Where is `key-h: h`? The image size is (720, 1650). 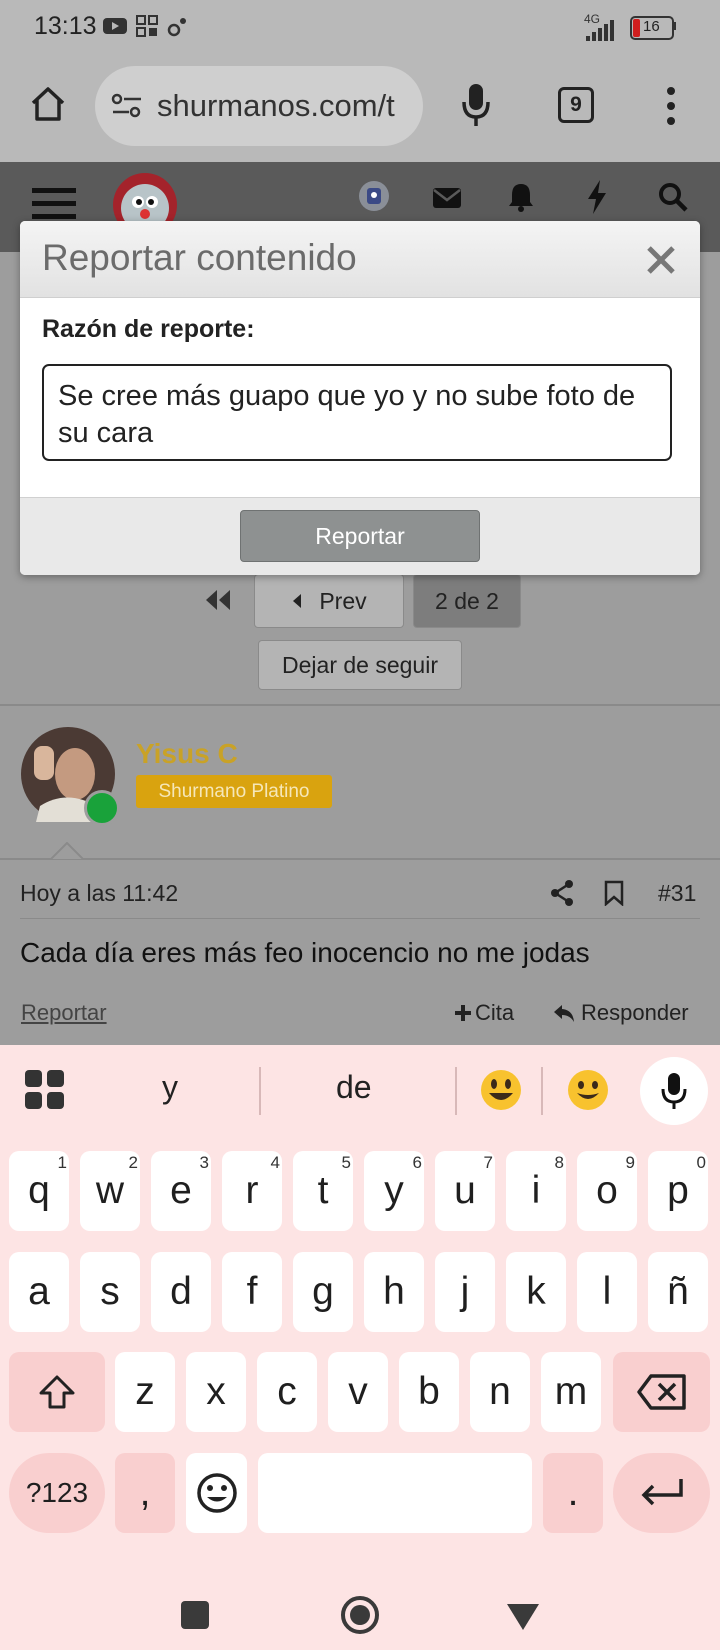
key-h: h is located at coordinates (394, 1292).